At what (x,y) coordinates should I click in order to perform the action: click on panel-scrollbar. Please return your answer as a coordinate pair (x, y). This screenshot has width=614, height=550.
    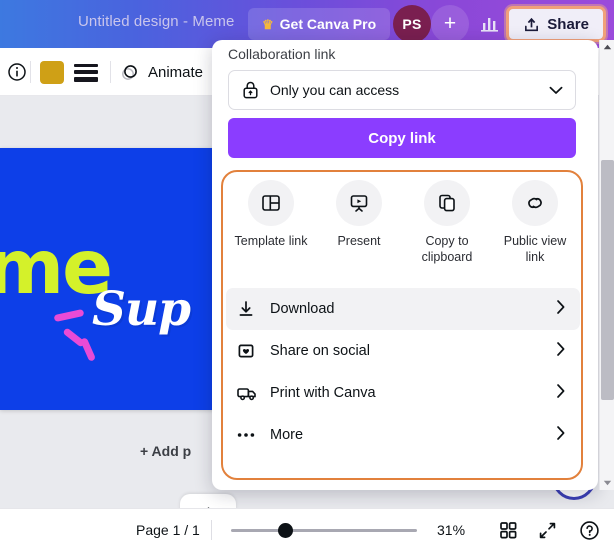
    Looking at the image, I should click on (606, 265).